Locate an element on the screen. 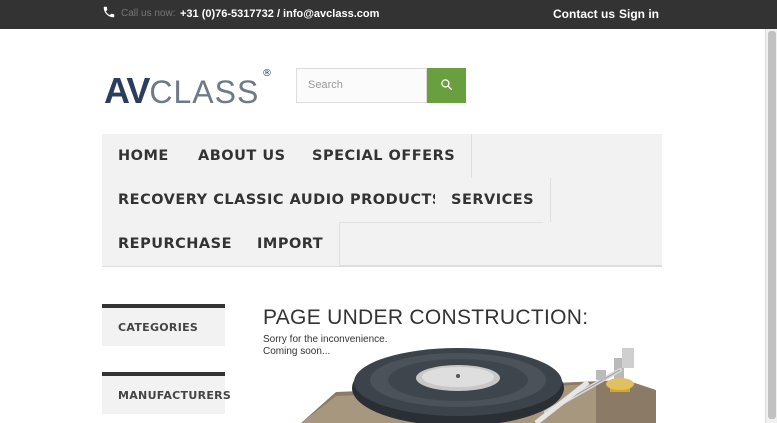  nav-item-services: SERVICES is located at coordinates (493, 200).